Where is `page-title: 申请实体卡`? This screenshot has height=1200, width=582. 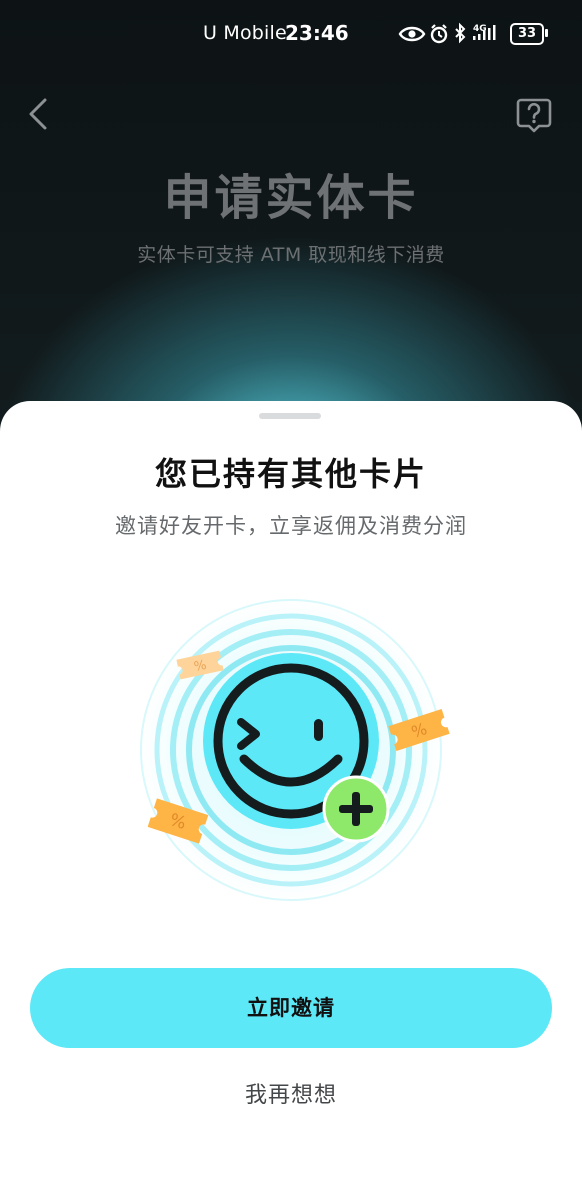
page-title: 申请实体卡 is located at coordinates (291, 198).